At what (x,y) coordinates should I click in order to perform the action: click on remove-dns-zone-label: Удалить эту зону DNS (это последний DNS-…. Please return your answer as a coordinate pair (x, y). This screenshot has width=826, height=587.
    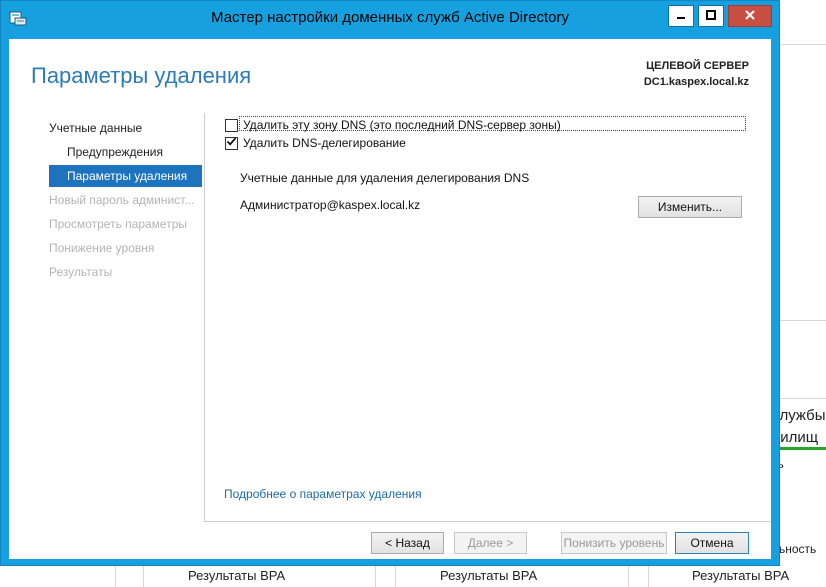
    Looking at the image, I should click on (402, 125).